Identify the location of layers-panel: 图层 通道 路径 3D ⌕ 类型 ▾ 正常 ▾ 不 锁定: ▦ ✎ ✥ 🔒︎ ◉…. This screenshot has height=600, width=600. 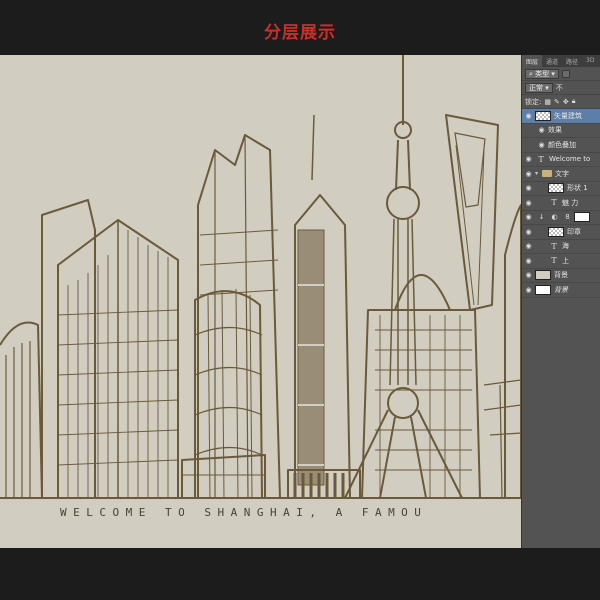
(560, 301).